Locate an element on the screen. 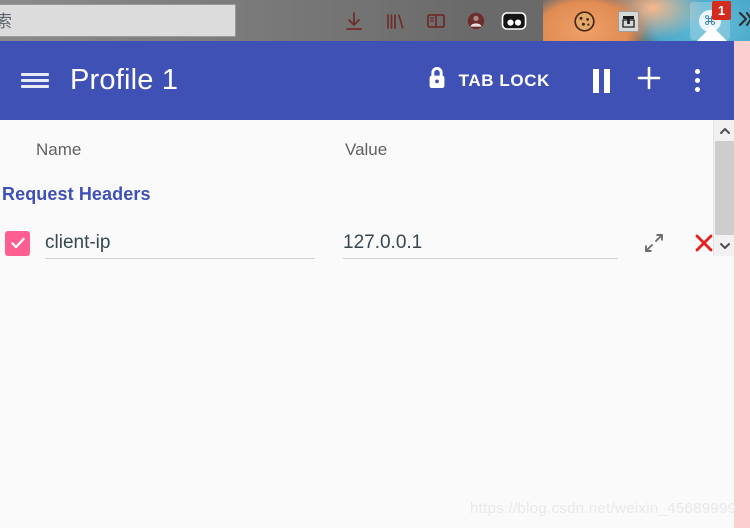 The width and height of the screenshot is (750, 528). header-value-field is located at coordinates (480, 243).